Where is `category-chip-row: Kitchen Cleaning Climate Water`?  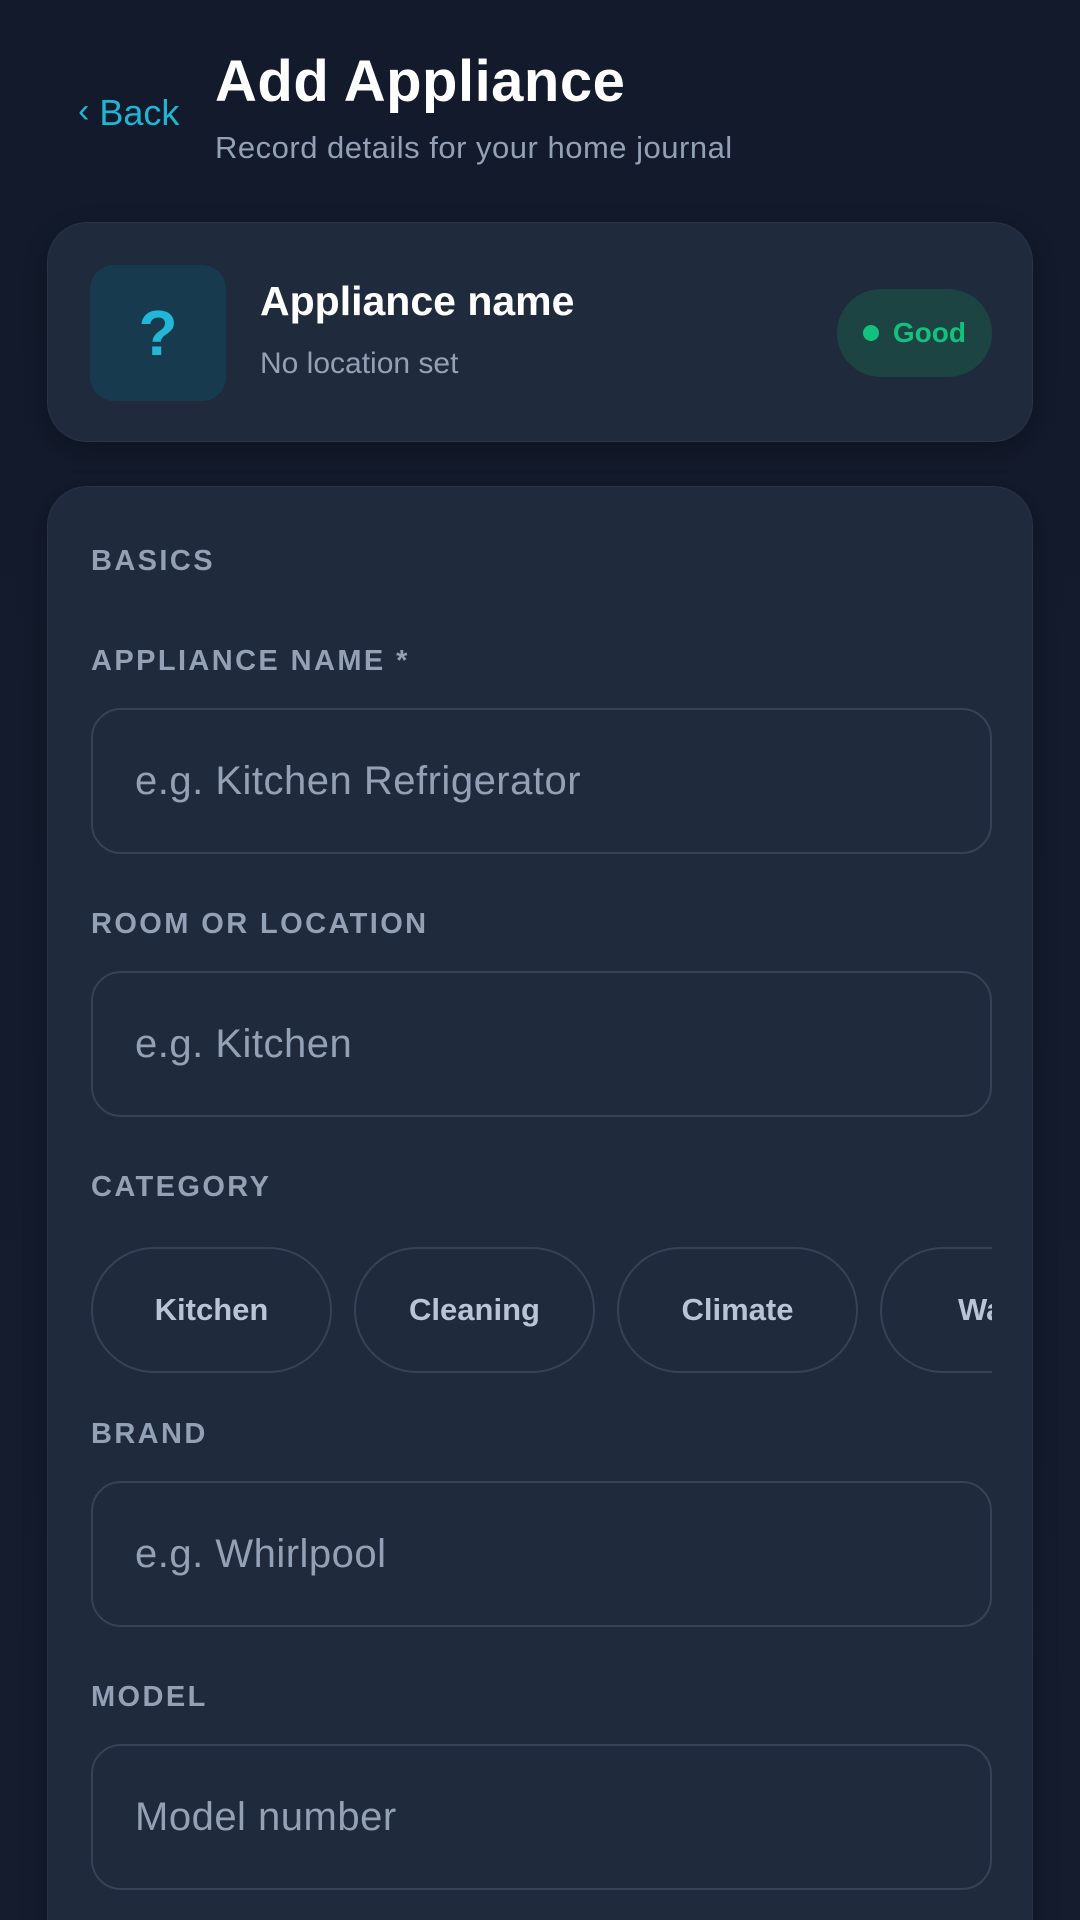
category-chip-row: Kitchen Cleaning Climate Water is located at coordinates (541, 1310).